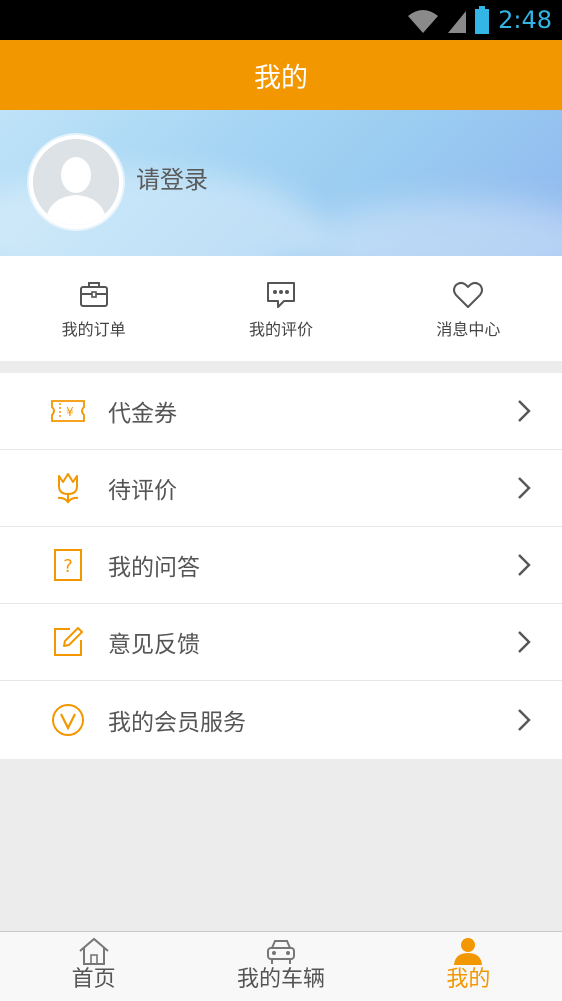 This screenshot has height=1001, width=562. What do you see at coordinates (154, 568) in the screenshot?
I see `menu-item-label: 我的问答` at bounding box center [154, 568].